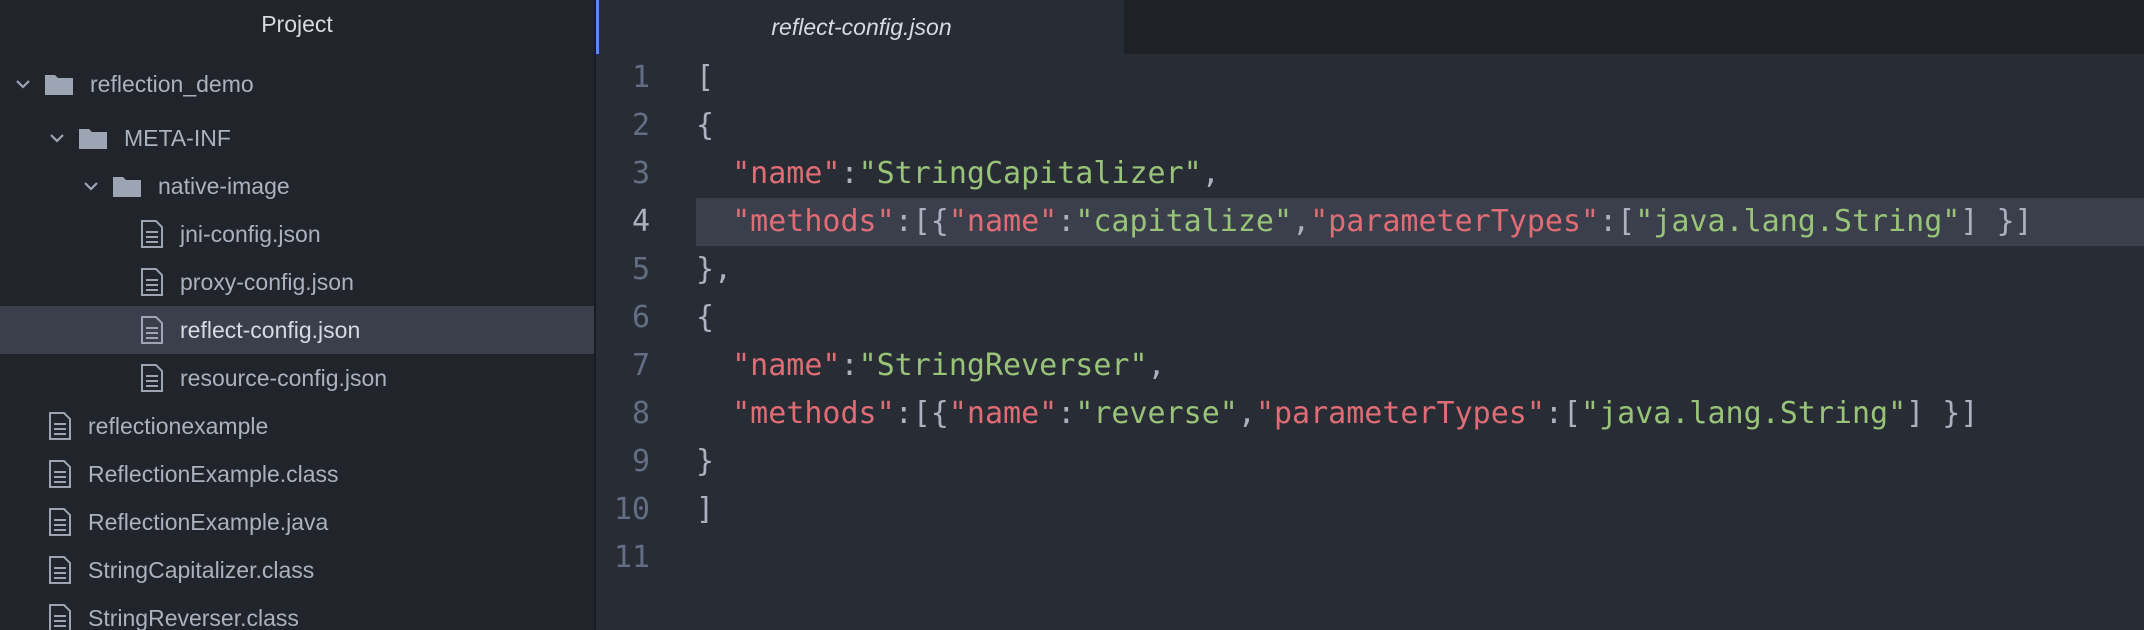 Image resolution: width=2144 pixels, height=630 pixels. I want to click on tab-reflect-config: reflect-config.json, so click(860, 27).